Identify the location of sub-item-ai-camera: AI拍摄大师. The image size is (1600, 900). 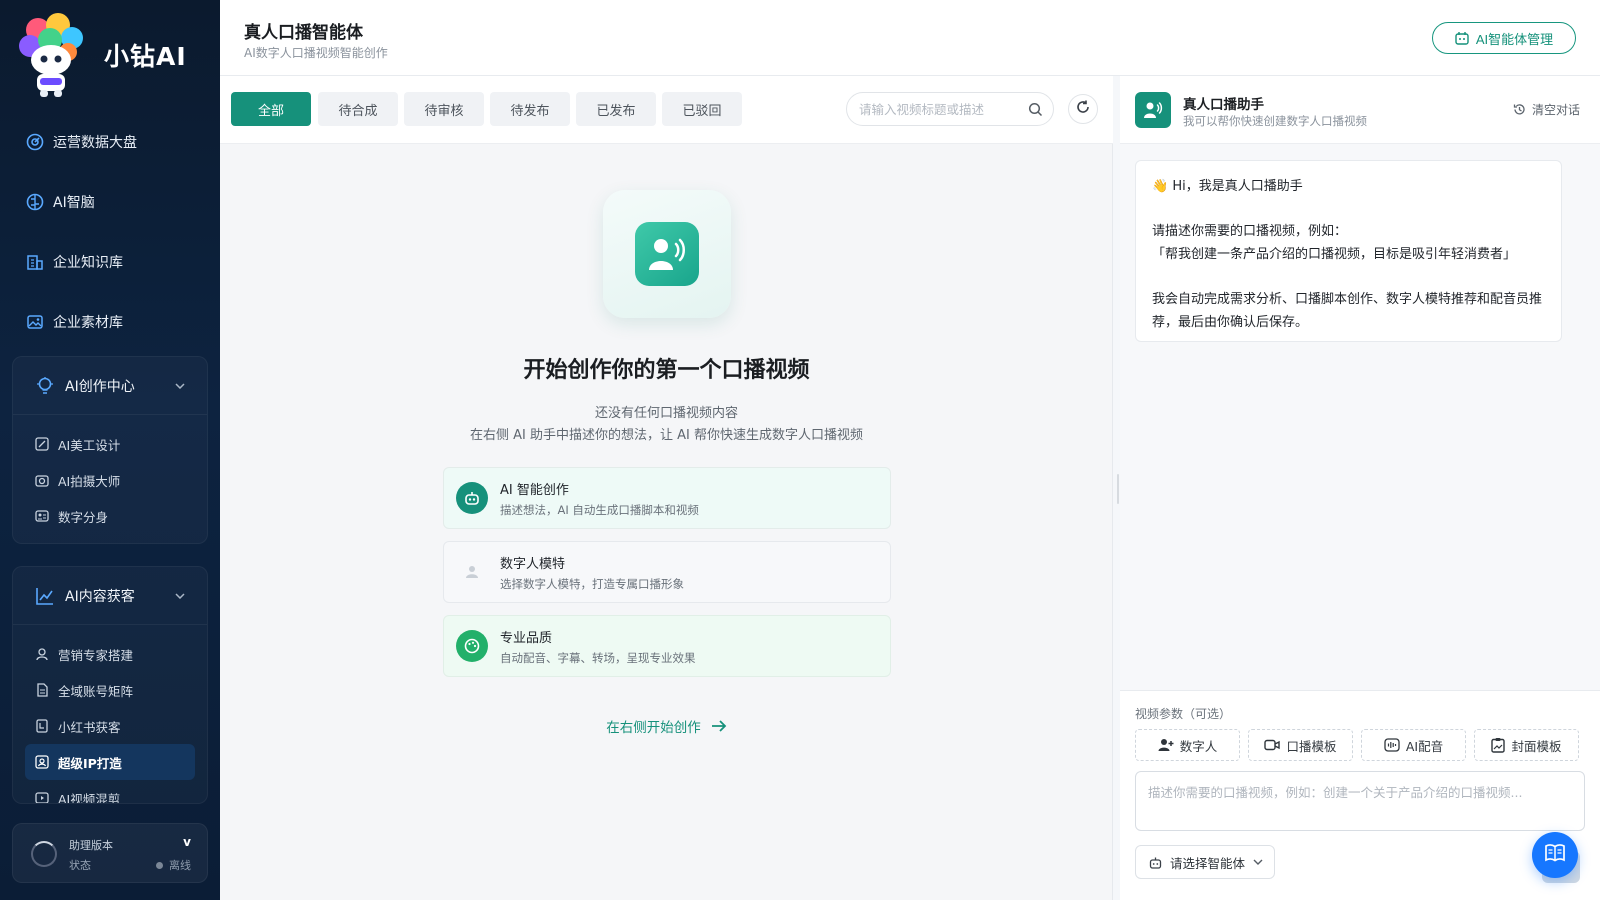
(110, 480).